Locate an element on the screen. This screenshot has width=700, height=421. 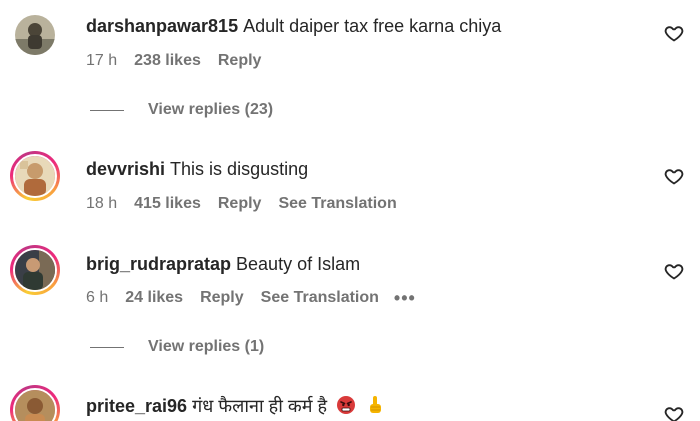
comment-text: Adult daiper tax free karna chiya is located at coordinates (372, 26).